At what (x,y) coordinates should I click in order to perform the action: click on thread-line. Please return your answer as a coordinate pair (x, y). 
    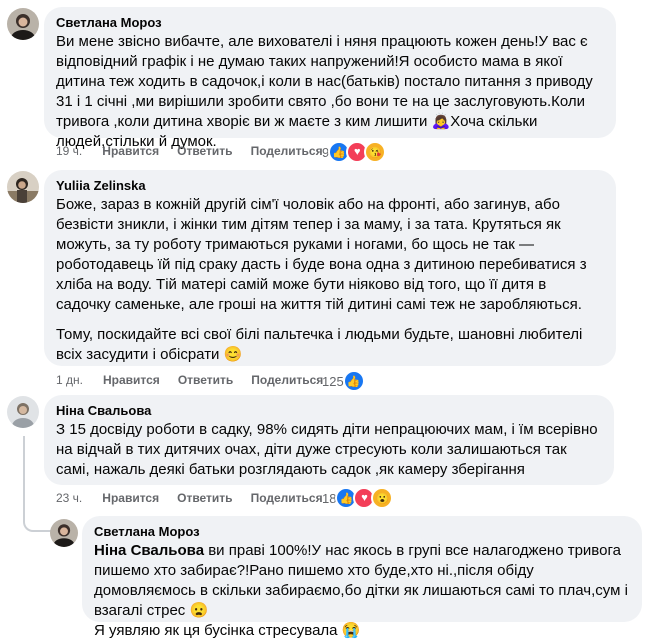
    Looking at the image, I should click on (24, 466).